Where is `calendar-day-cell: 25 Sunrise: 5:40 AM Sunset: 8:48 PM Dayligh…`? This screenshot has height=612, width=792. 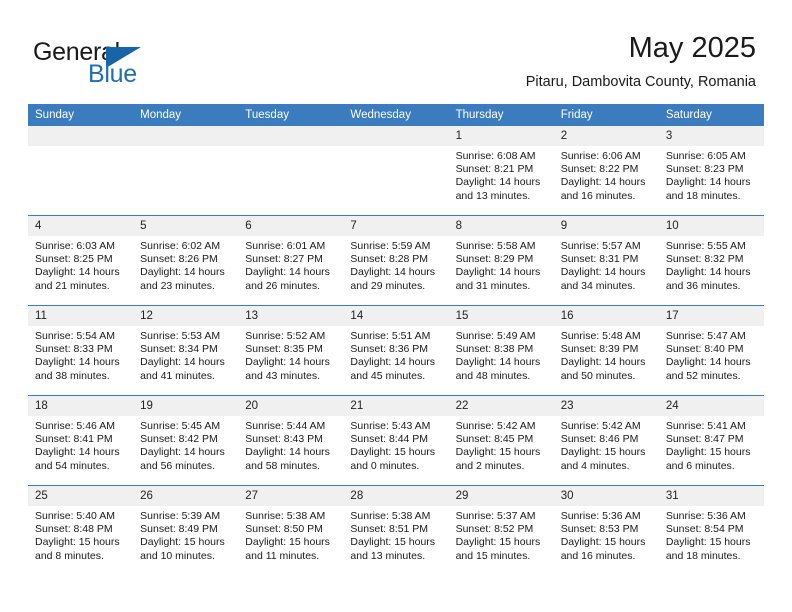 calendar-day-cell: 25 Sunrise: 5:40 AM Sunset: 8:48 PM Dayligh… is located at coordinates (81, 530).